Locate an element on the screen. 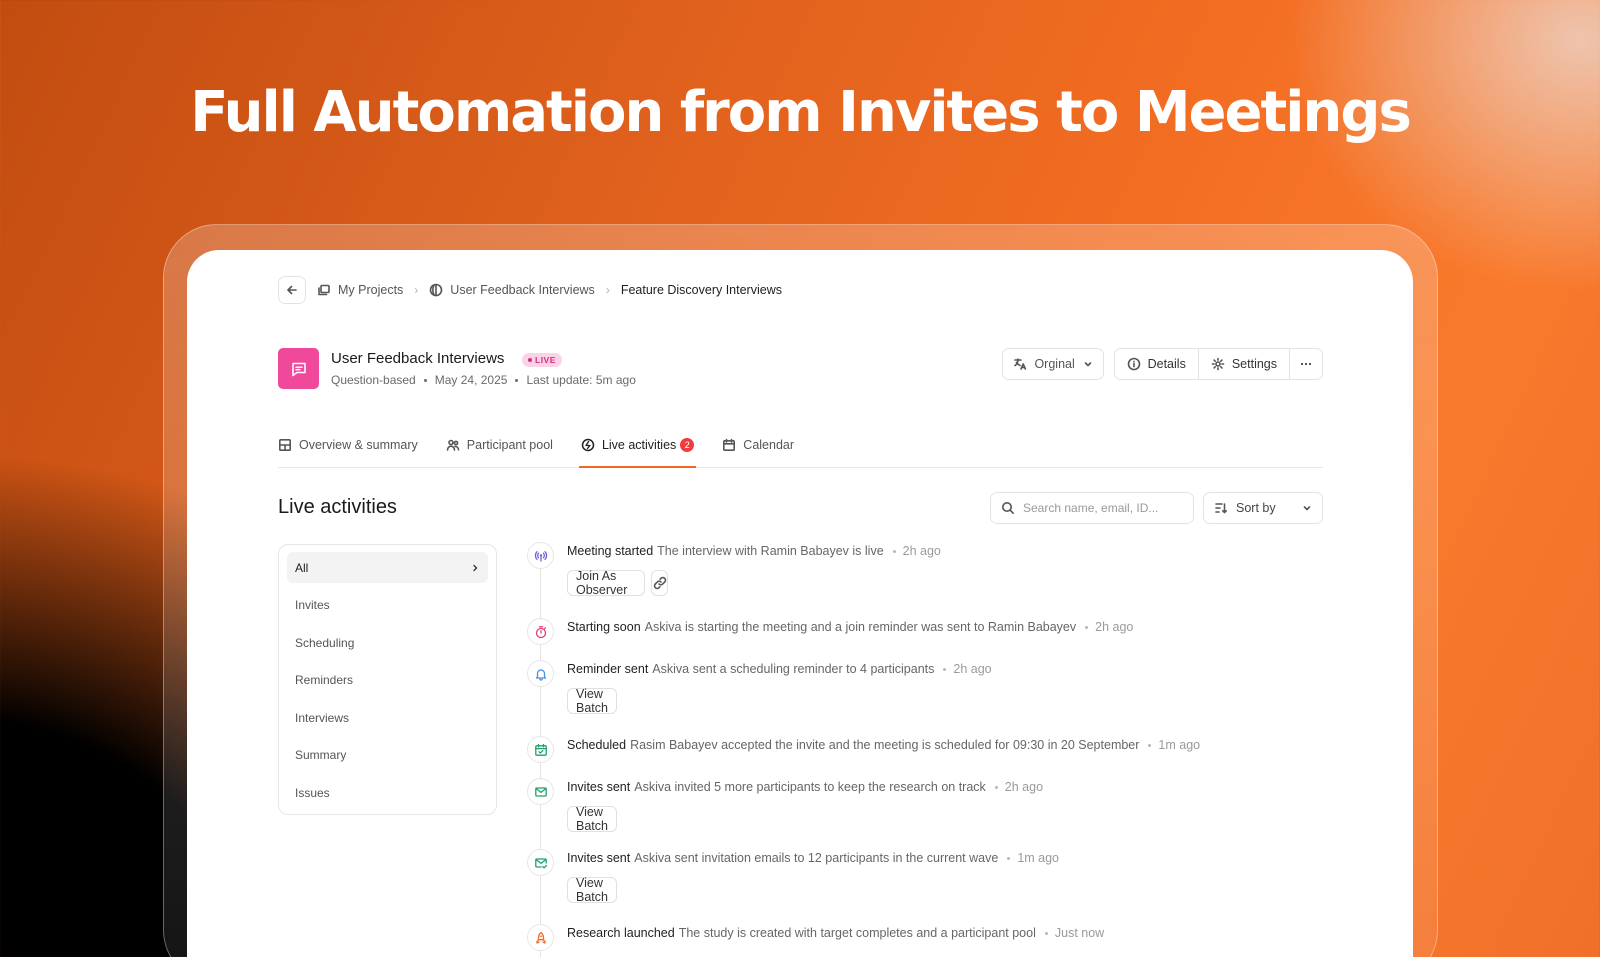  settings-button: Settings is located at coordinates (1244, 364).